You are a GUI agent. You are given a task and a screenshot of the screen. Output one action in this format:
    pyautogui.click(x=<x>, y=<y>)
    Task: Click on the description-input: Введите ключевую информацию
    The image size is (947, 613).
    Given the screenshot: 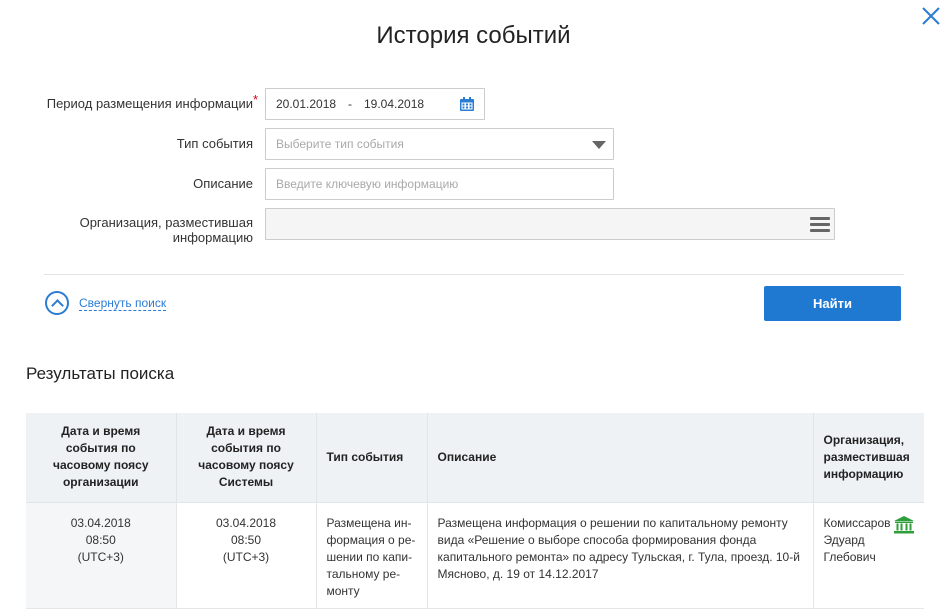 What is the action you would take?
    pyautogui.click(x=439, y=184)
    